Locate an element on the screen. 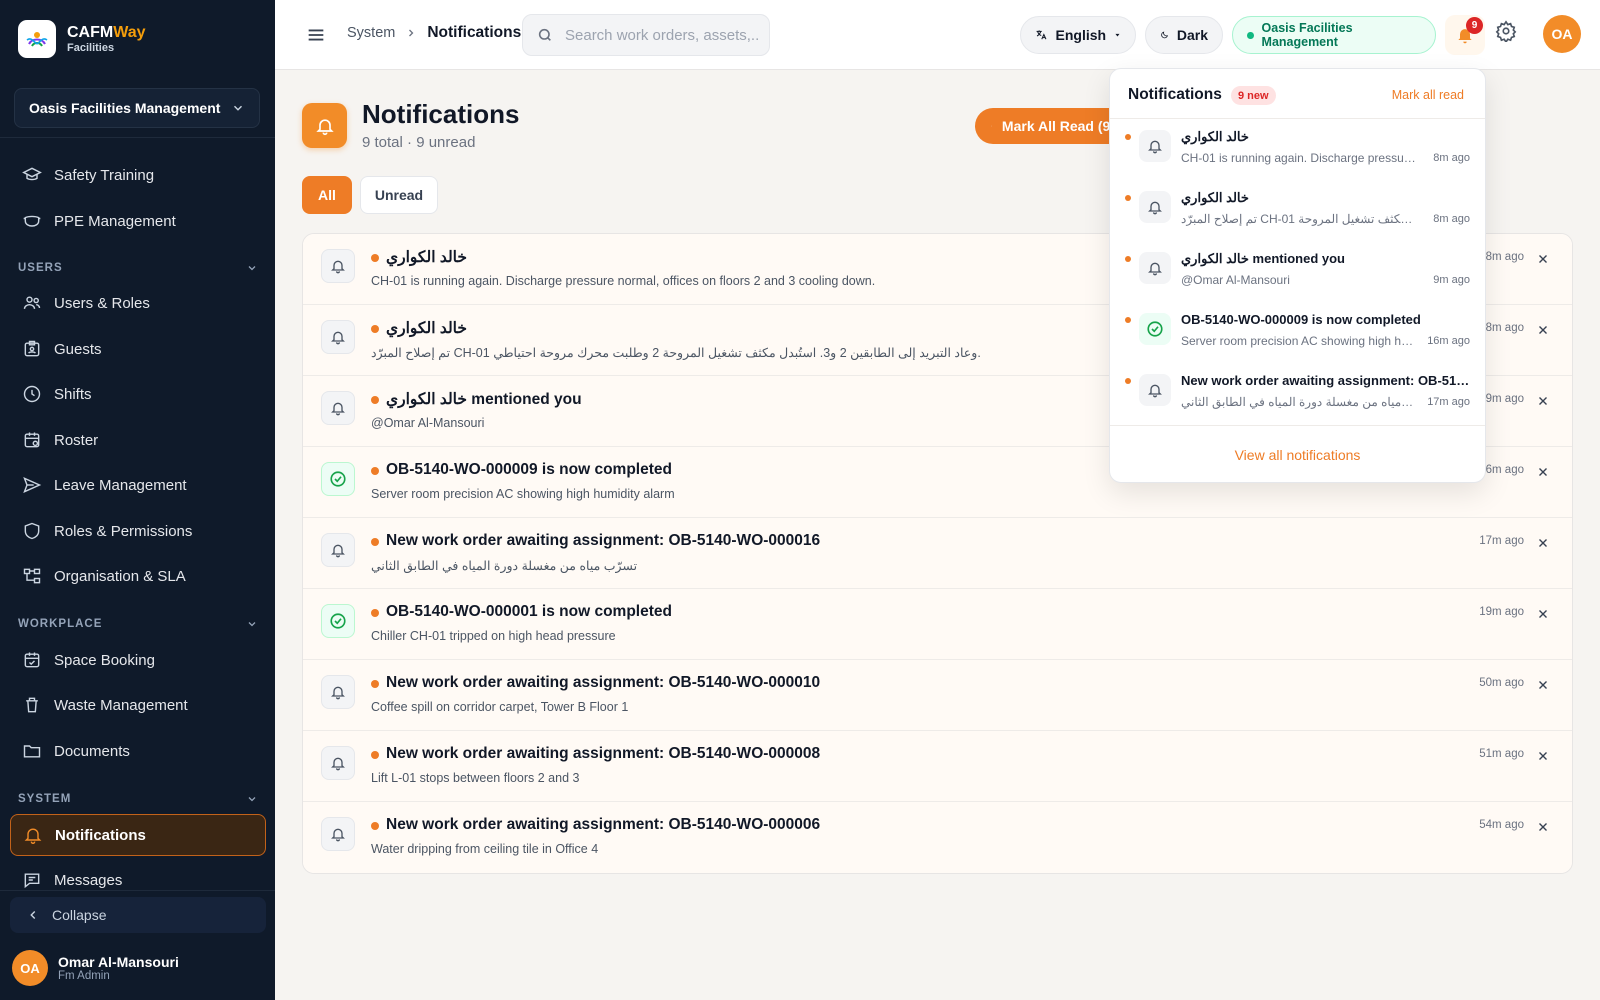 This screenshot has height=1000, width=1600. calendar-check-icon is located at coordinates (32, 660).